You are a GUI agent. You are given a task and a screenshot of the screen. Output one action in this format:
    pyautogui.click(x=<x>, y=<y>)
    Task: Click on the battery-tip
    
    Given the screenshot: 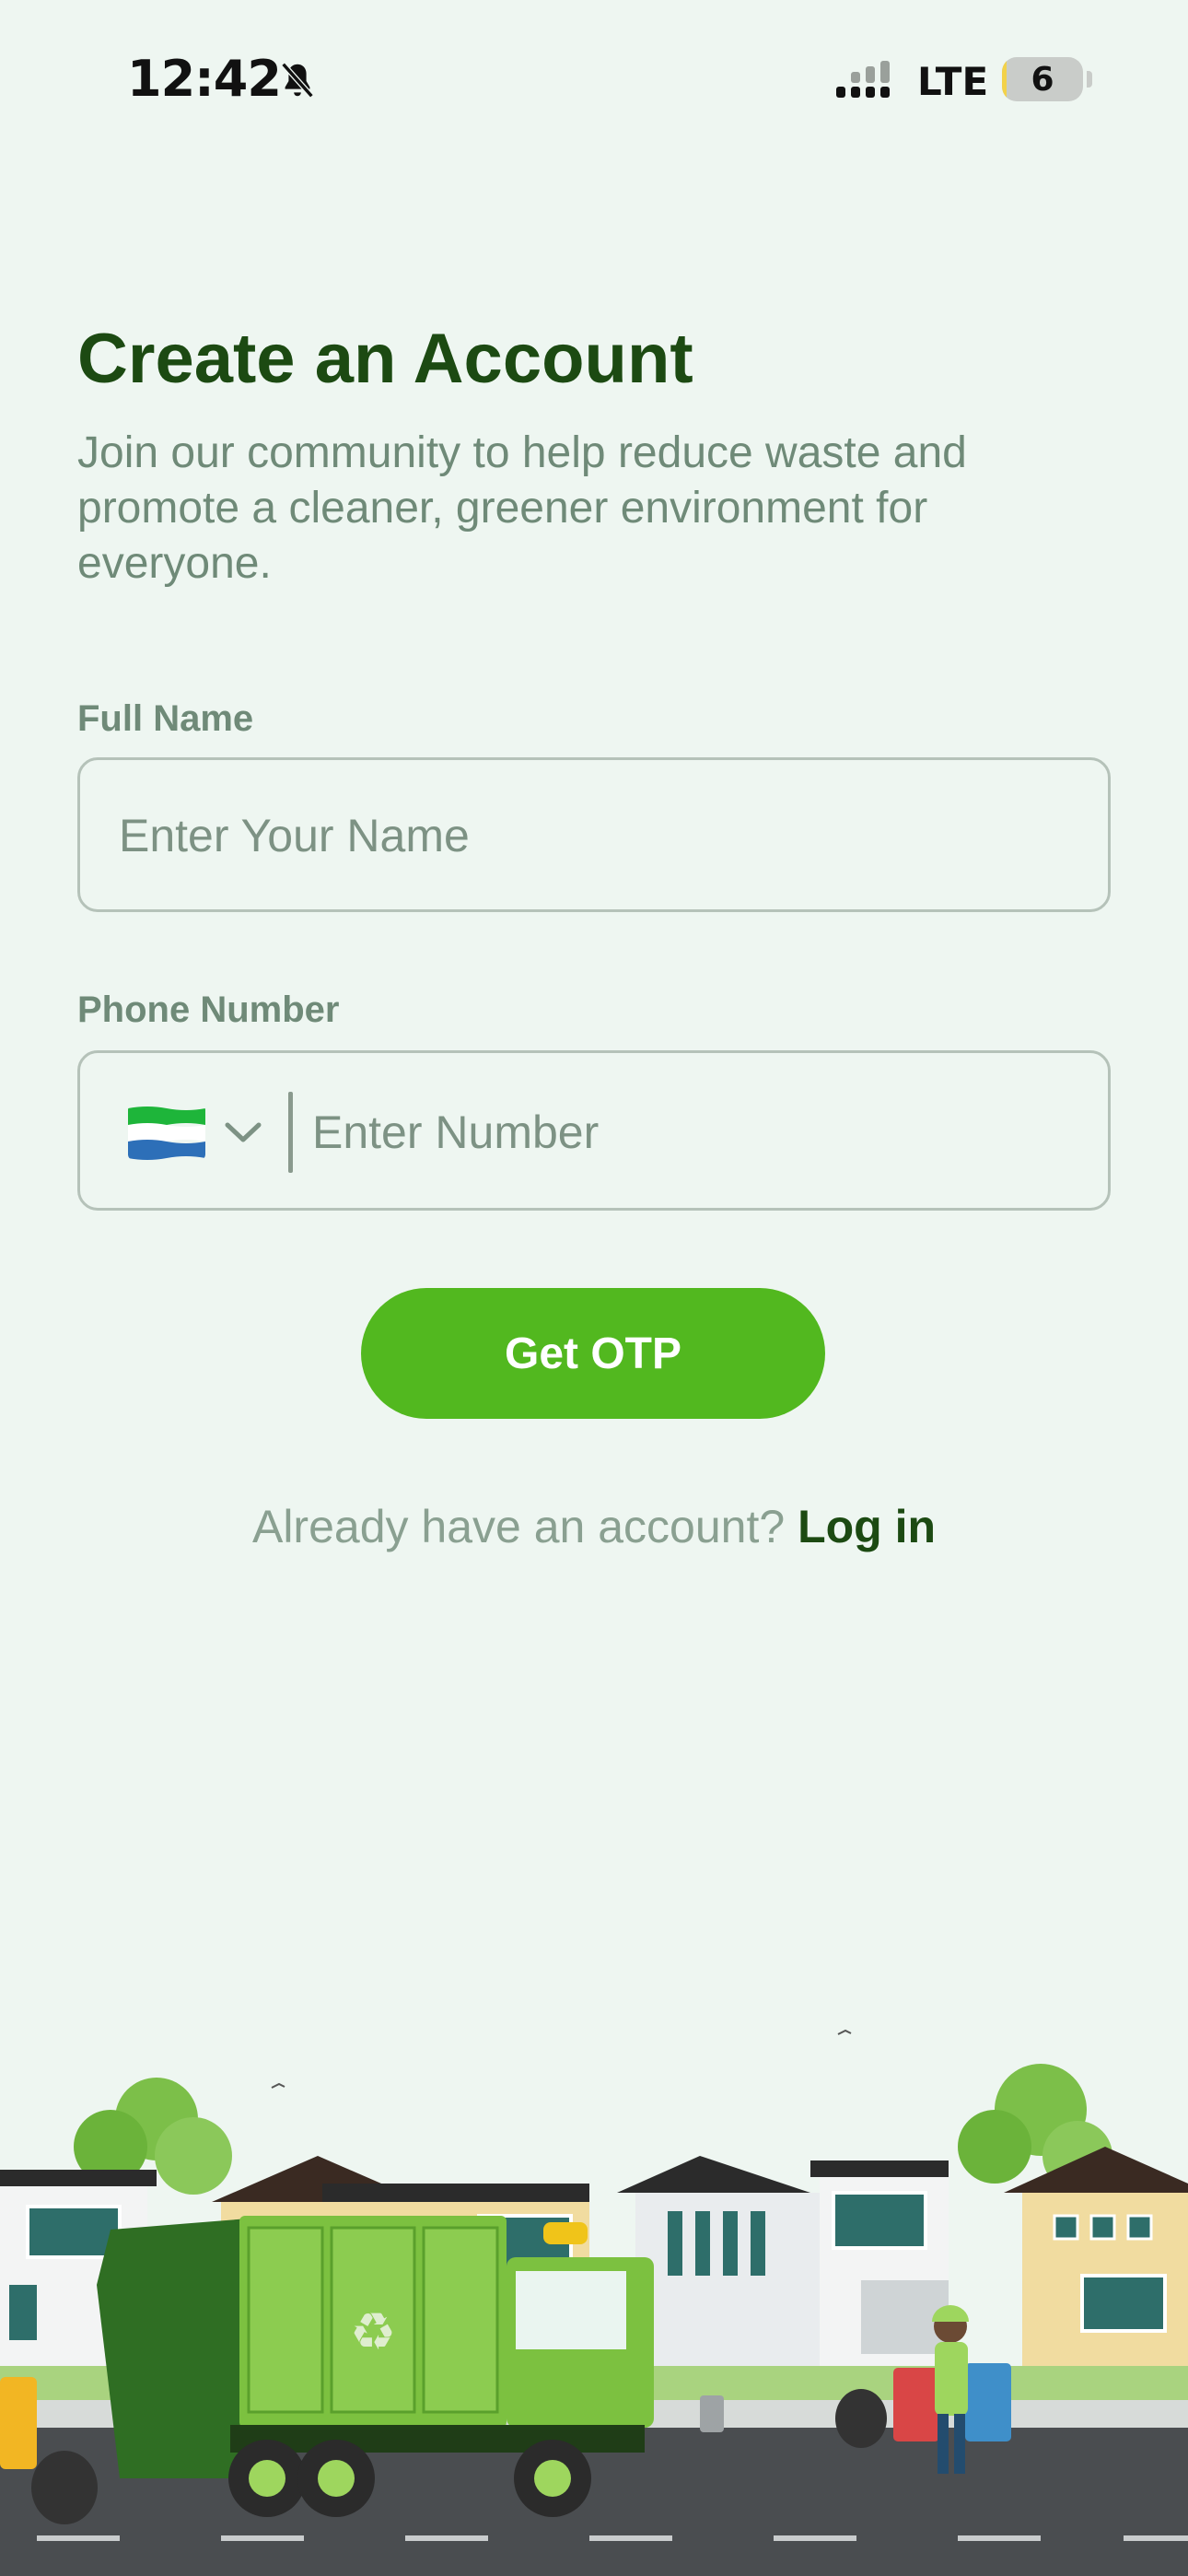 What is the action you would take?
    pyautogui.click(x=1089, y=79)
    